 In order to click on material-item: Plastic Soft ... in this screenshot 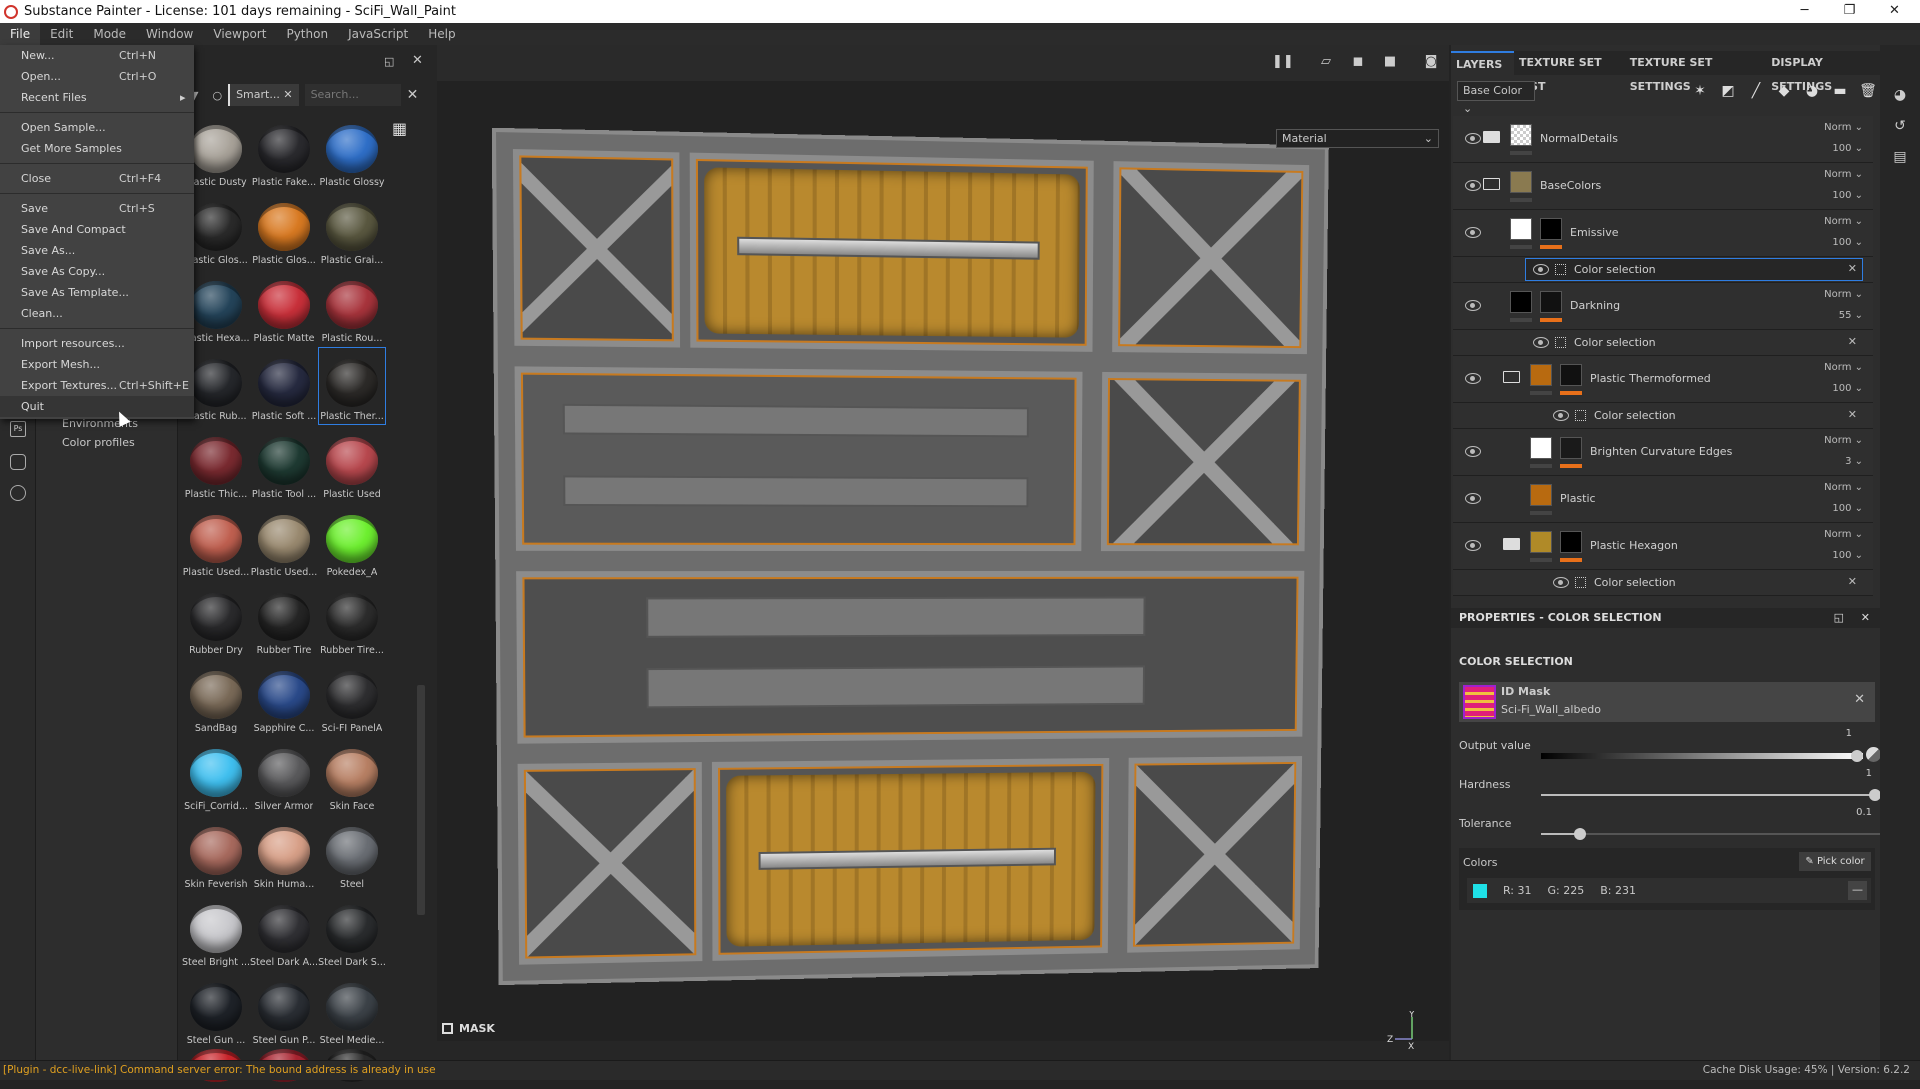, I will do `click(284, 386)`.